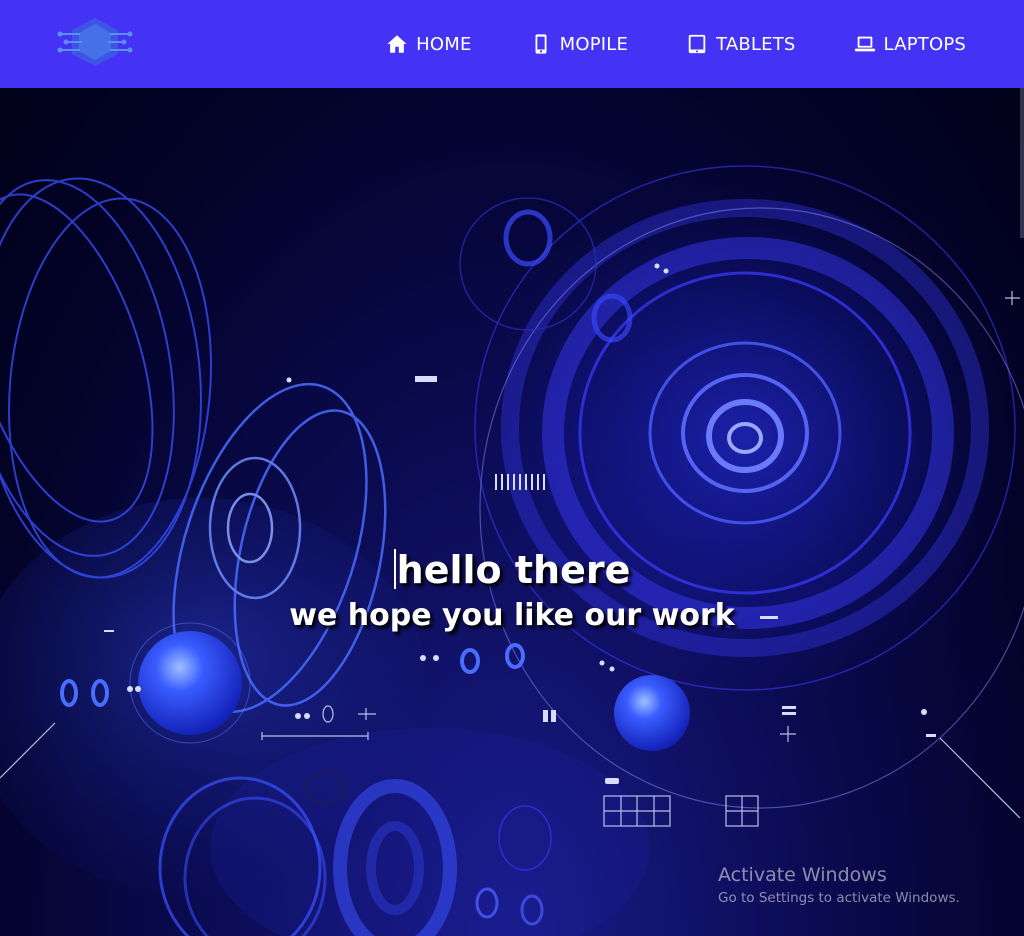  Describe the element at coordinates (924, 44) in the screenshot. I see `nav-link-label: LAPTOPS` at that location.